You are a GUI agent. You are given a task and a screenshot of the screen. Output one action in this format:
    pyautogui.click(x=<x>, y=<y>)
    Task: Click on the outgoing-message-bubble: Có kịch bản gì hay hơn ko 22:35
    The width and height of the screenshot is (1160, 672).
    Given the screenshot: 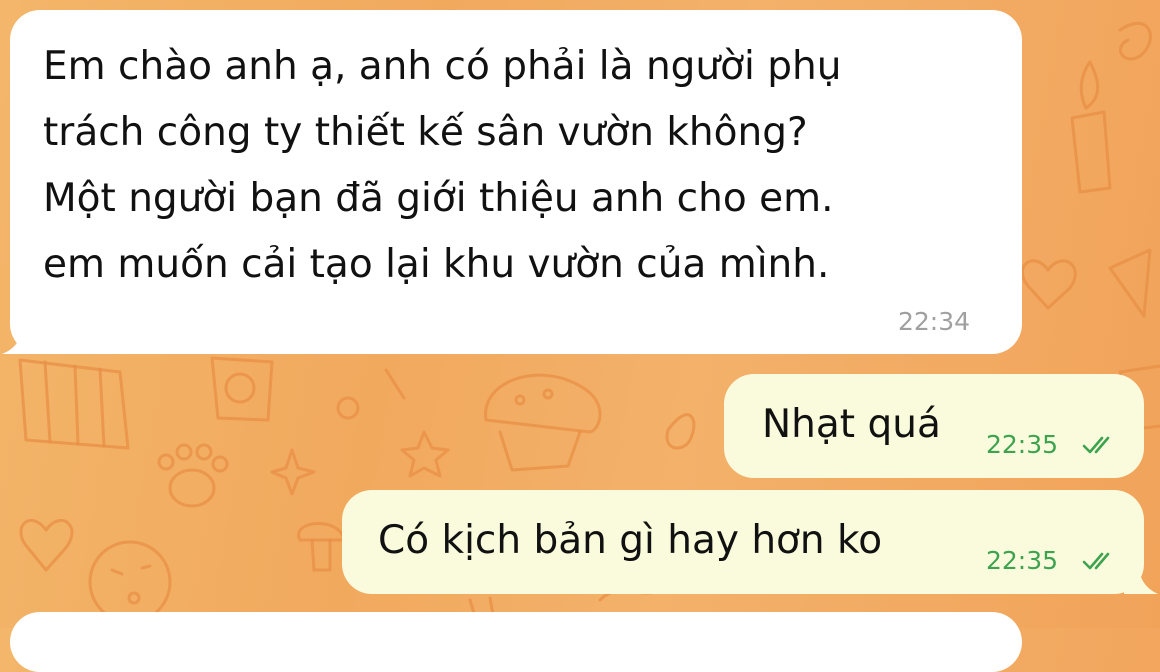 What is the action you would take?
    pyautogui.click(x=743, y=542)
    